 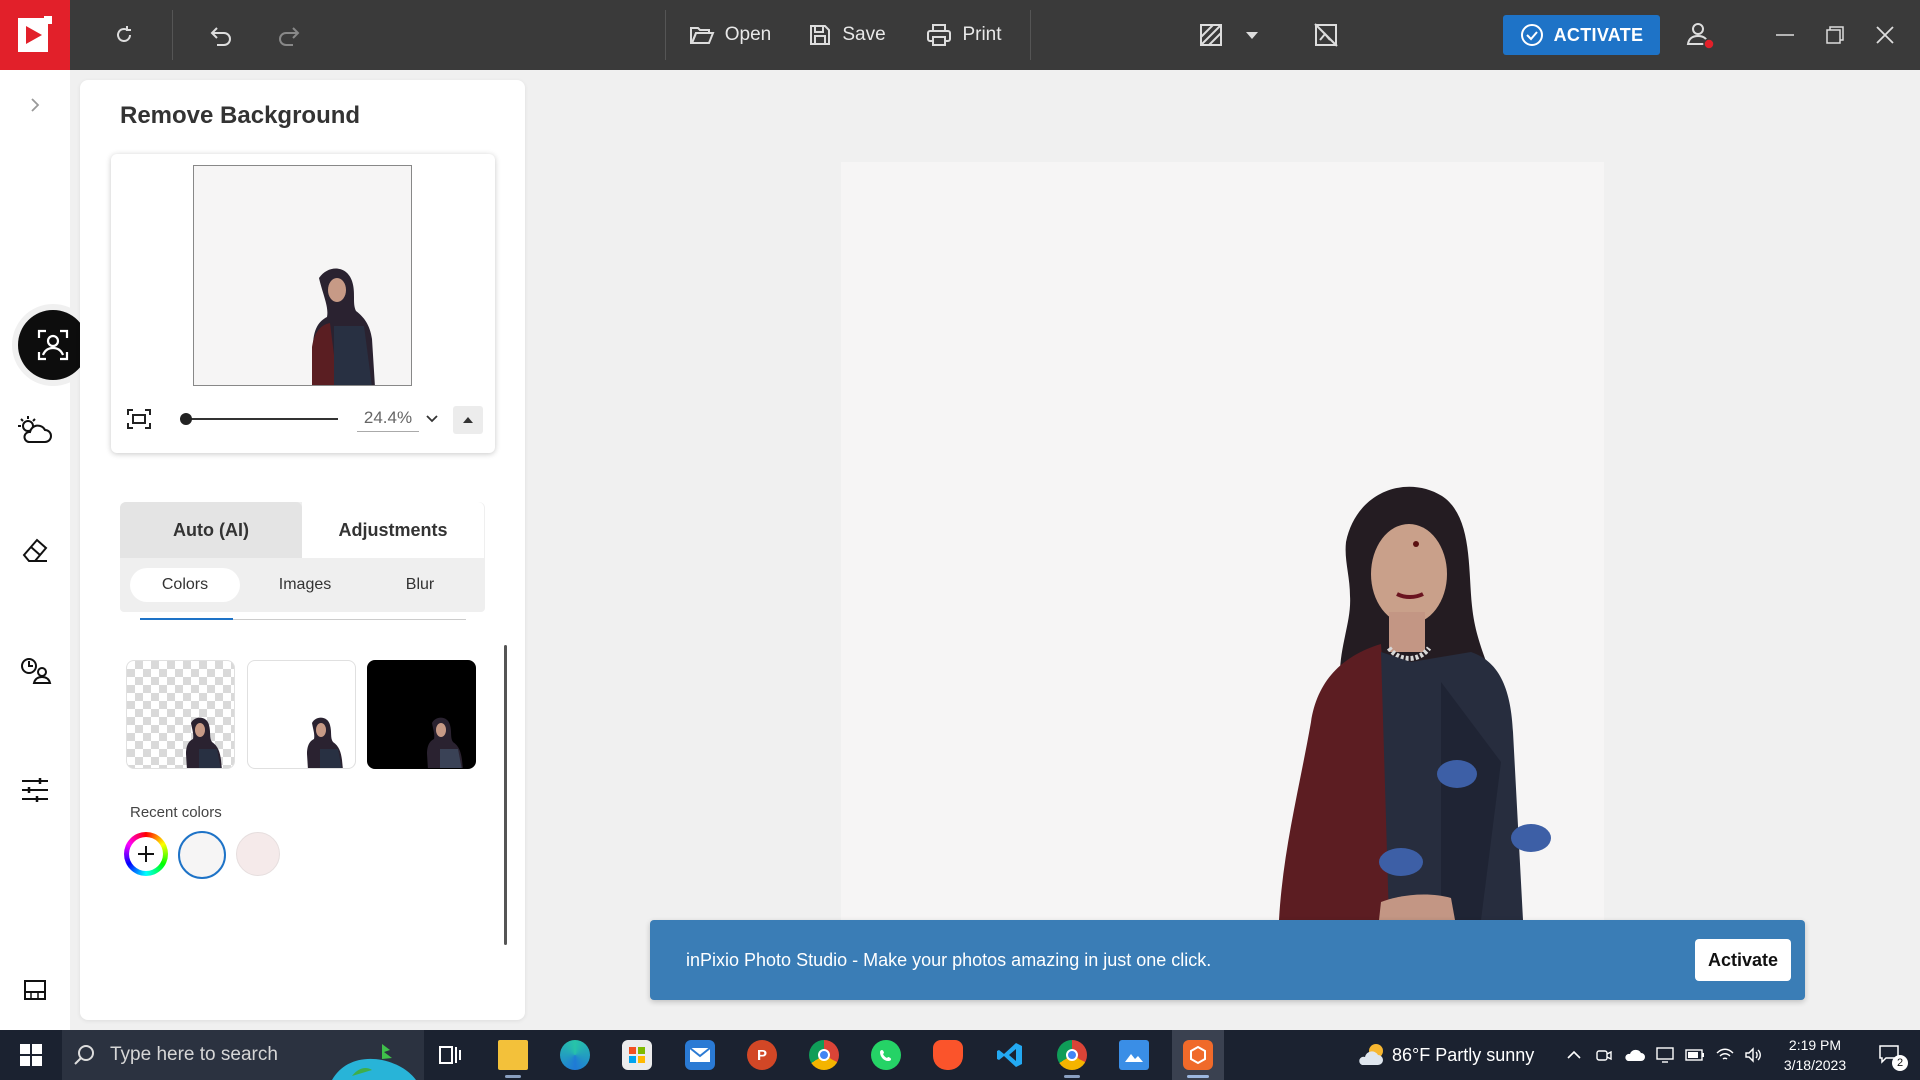 I want to click on tray-volume, so click(x=1753, y=1055).